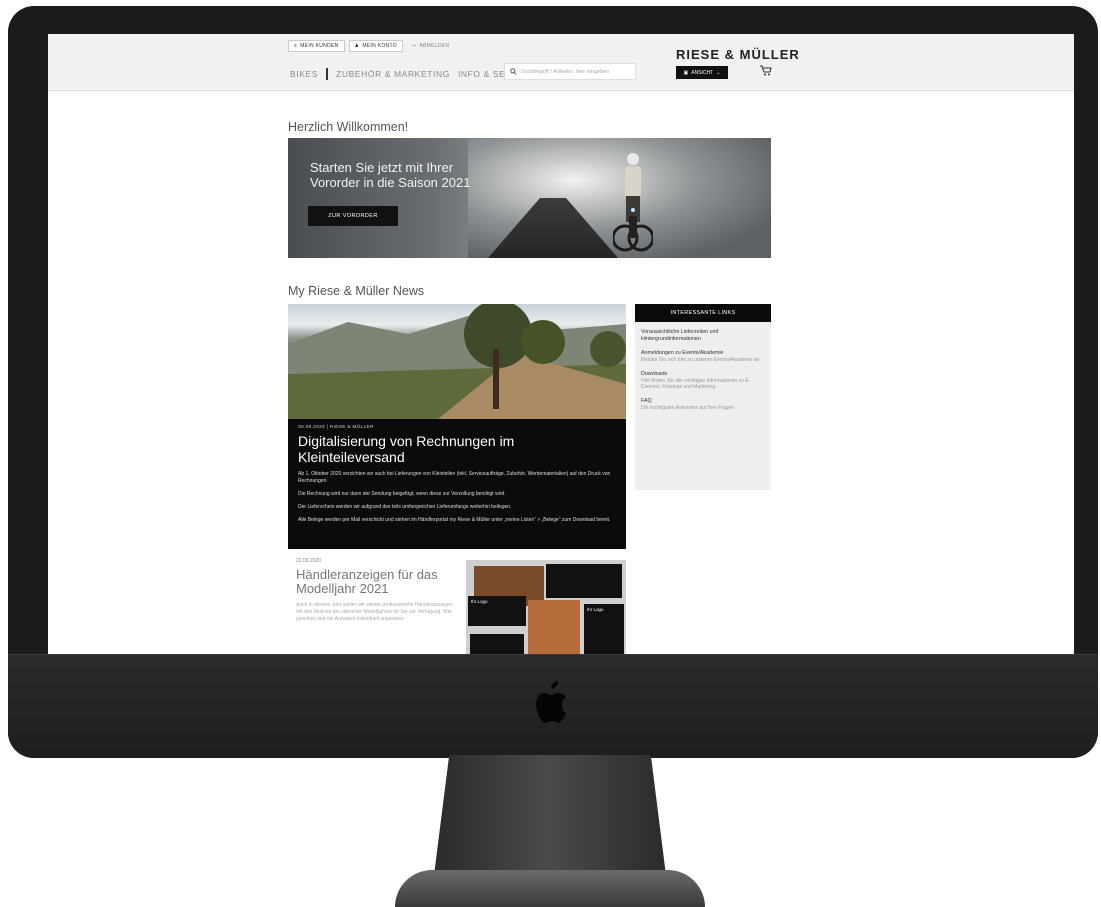 This screenshot has width=1101, height=907. I want to click on news-meta: 30.09.2020 | RIESE & MÜLLER, so click(336, 427).